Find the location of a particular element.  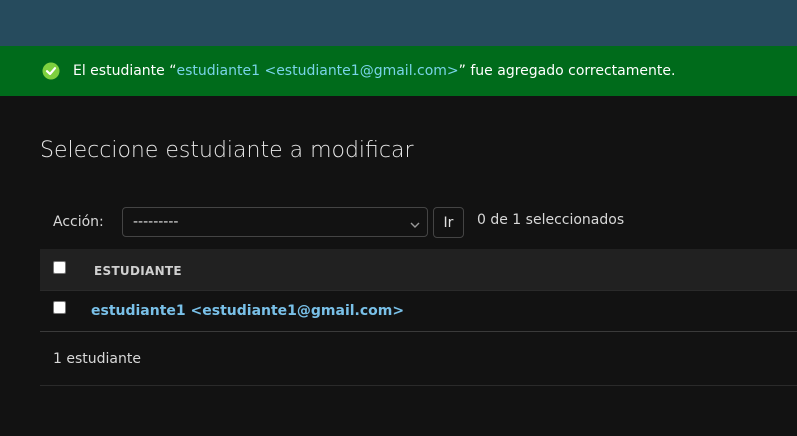

action-label: Acción: is located at coordinates (78, 222).